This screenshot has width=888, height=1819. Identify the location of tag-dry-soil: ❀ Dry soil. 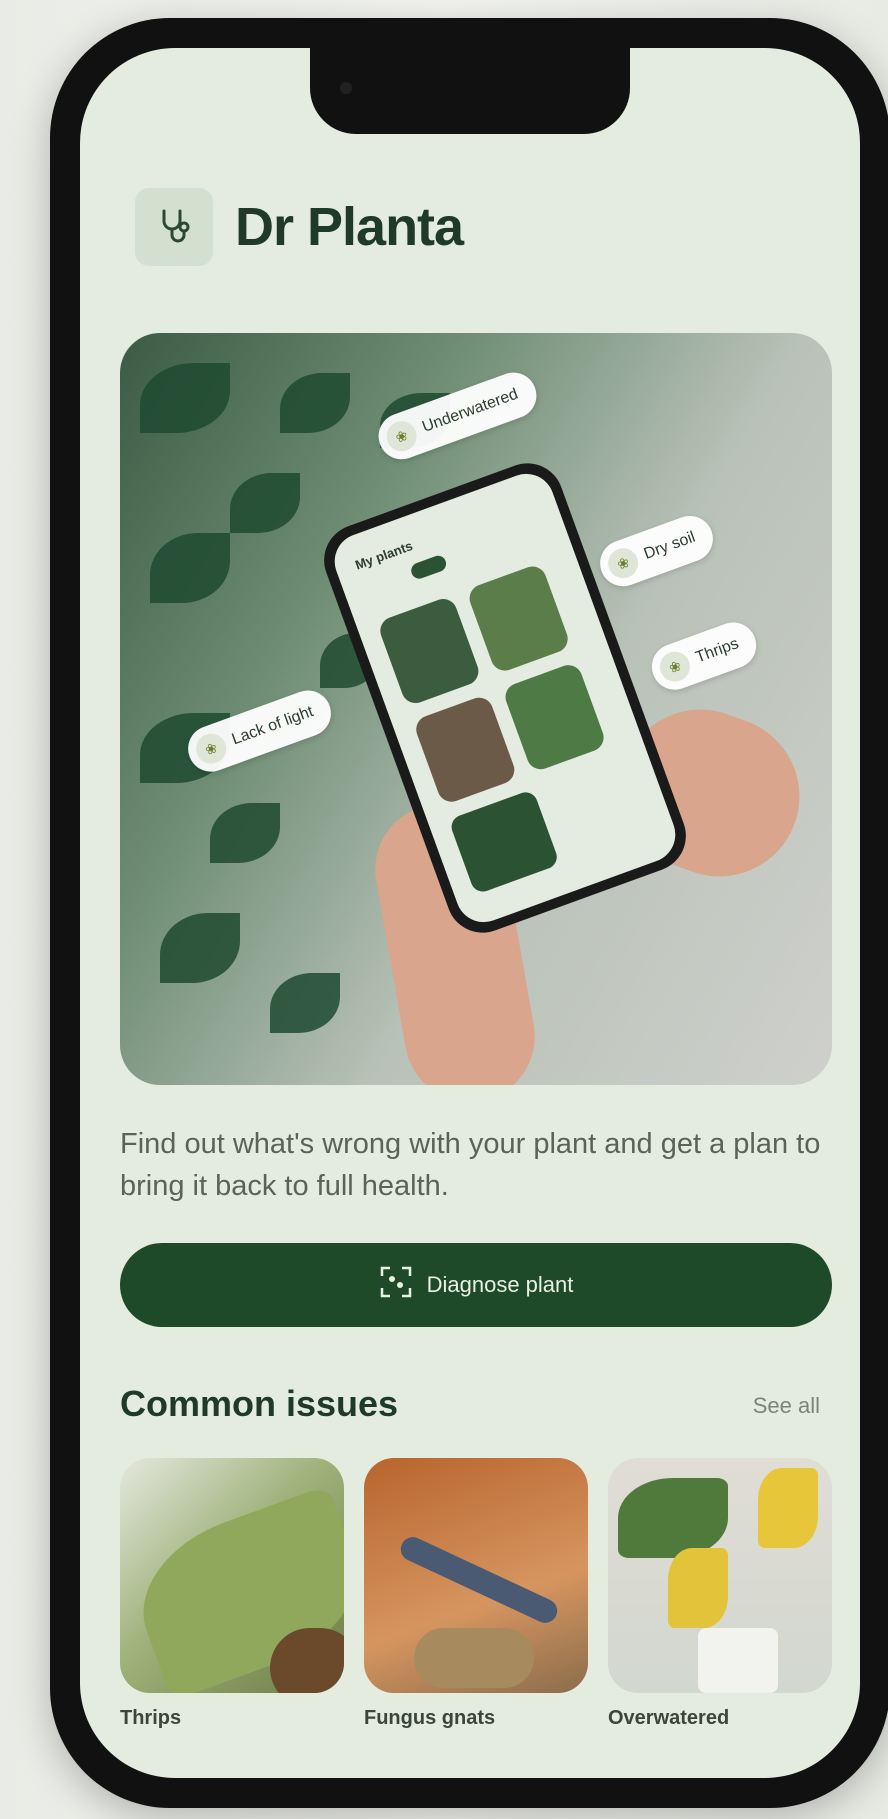
(656, 551).